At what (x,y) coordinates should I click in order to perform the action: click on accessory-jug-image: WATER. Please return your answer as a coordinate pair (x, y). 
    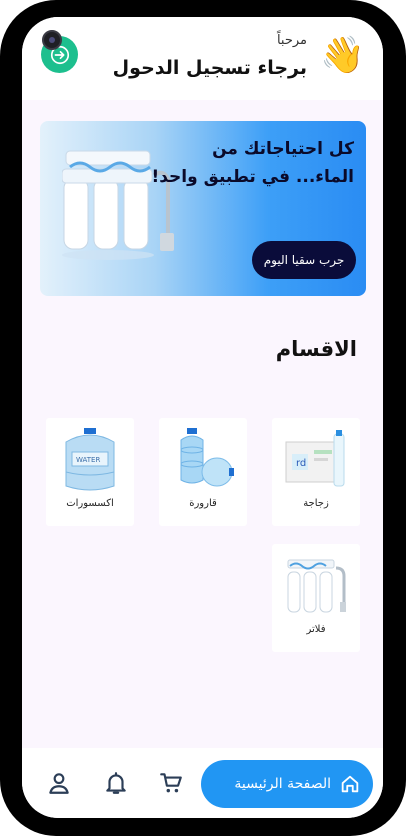
    Looking at the image, I should click on (90, 459).